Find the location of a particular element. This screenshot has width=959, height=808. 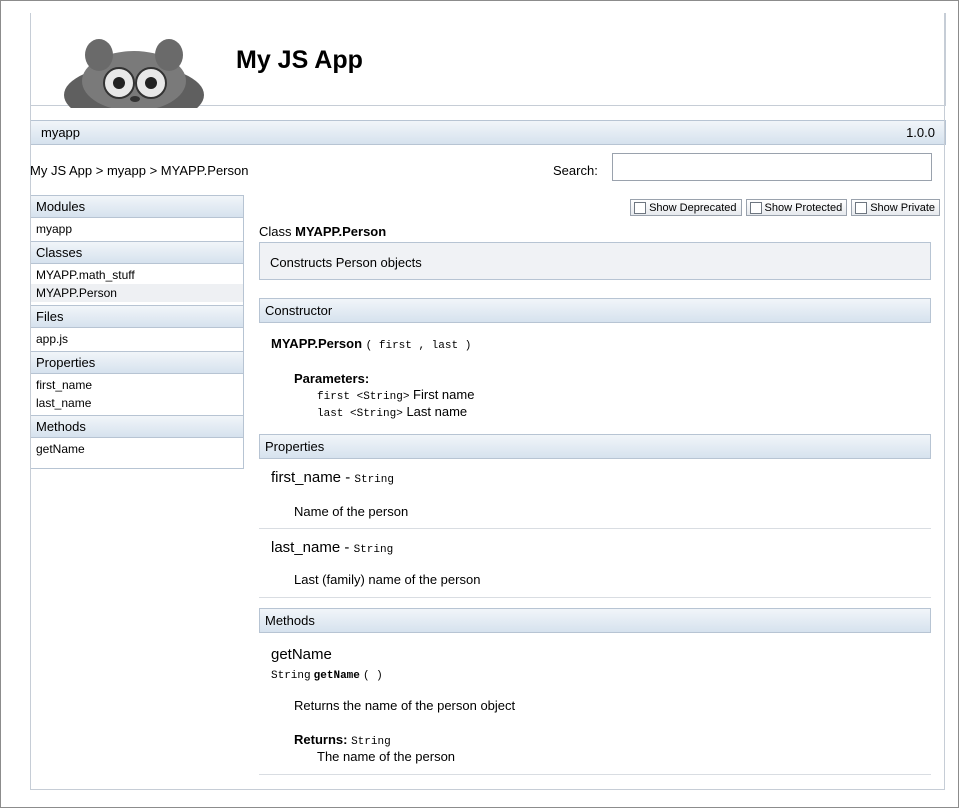

search-label: Search: is located at coordinates (575, 170).